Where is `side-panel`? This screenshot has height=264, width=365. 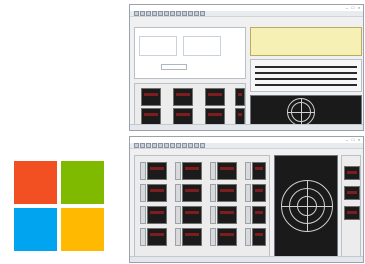
side-panel is located at coordinates (351, 207).